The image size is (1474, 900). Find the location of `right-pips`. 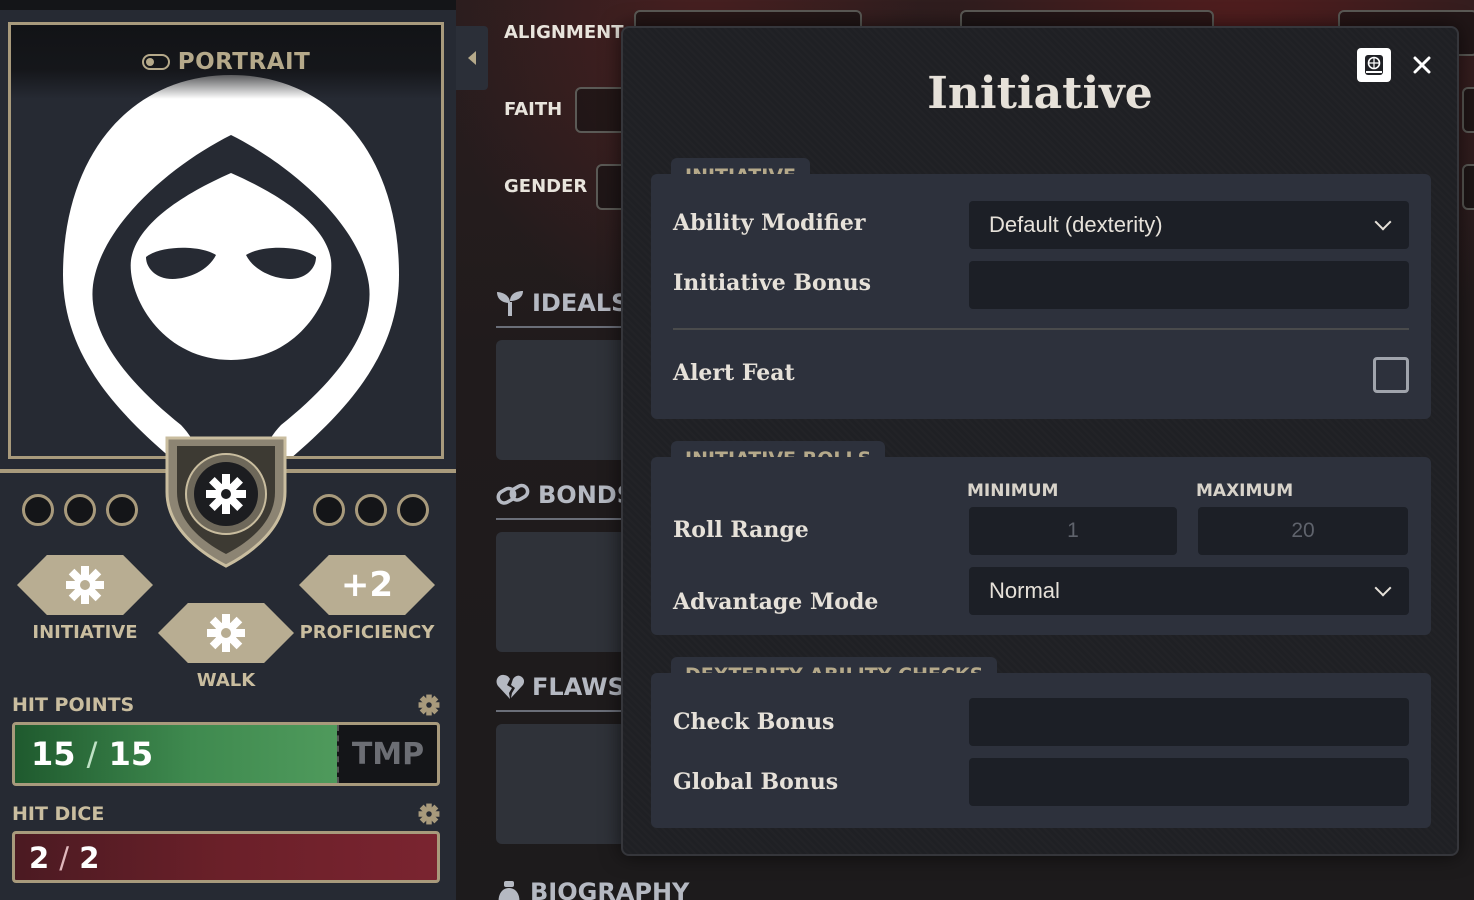

right-pips is located at coordinates (371, 510).